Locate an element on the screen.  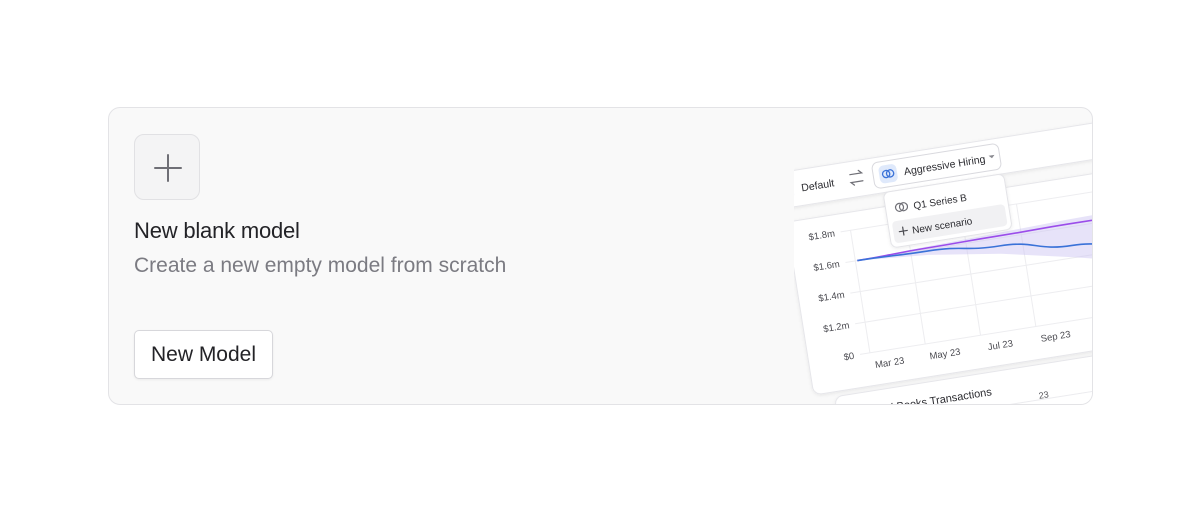
selected-scenario-icon is located at coordinates (888, 174).